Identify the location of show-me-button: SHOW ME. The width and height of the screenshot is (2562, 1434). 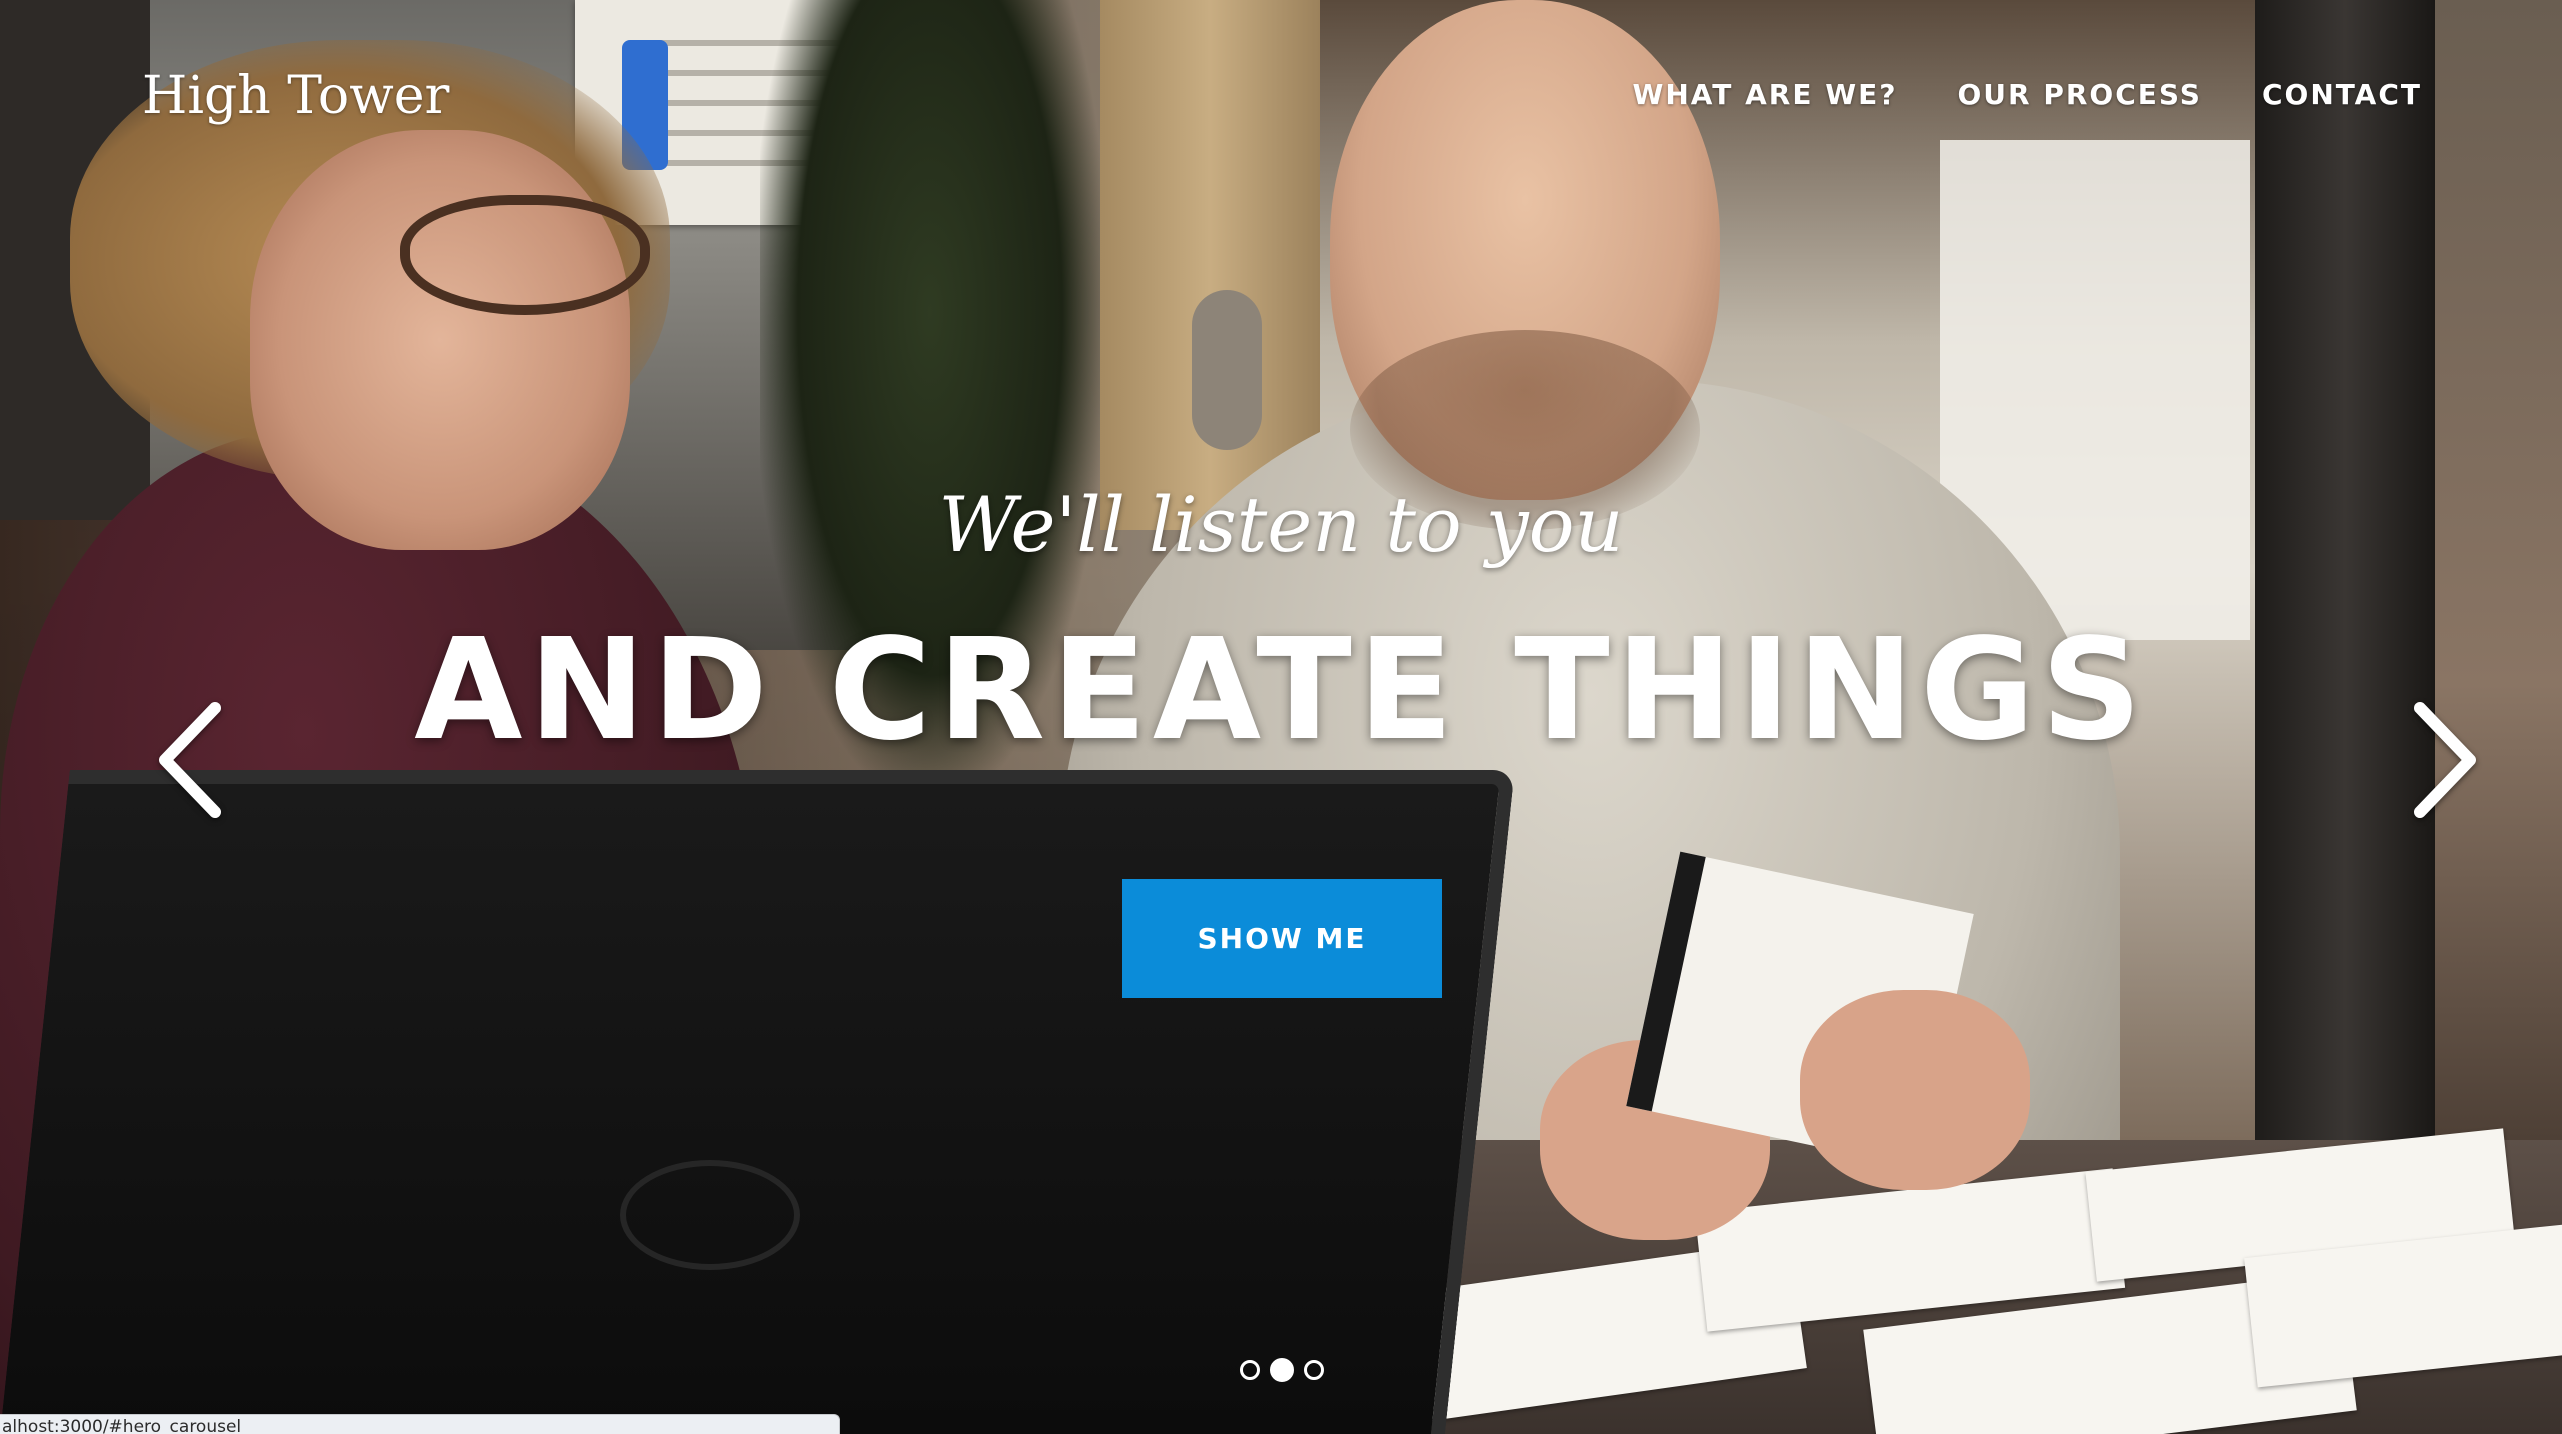
(1282, 938).